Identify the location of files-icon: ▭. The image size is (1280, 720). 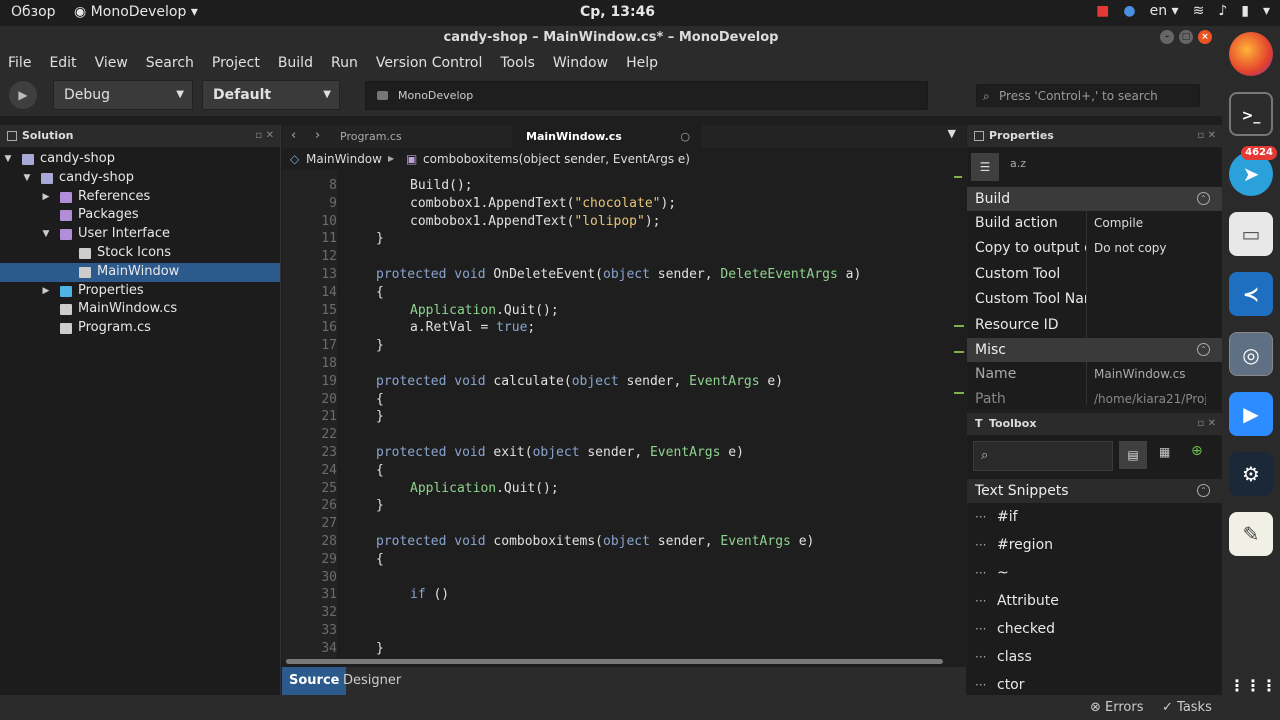
(1251, 234).